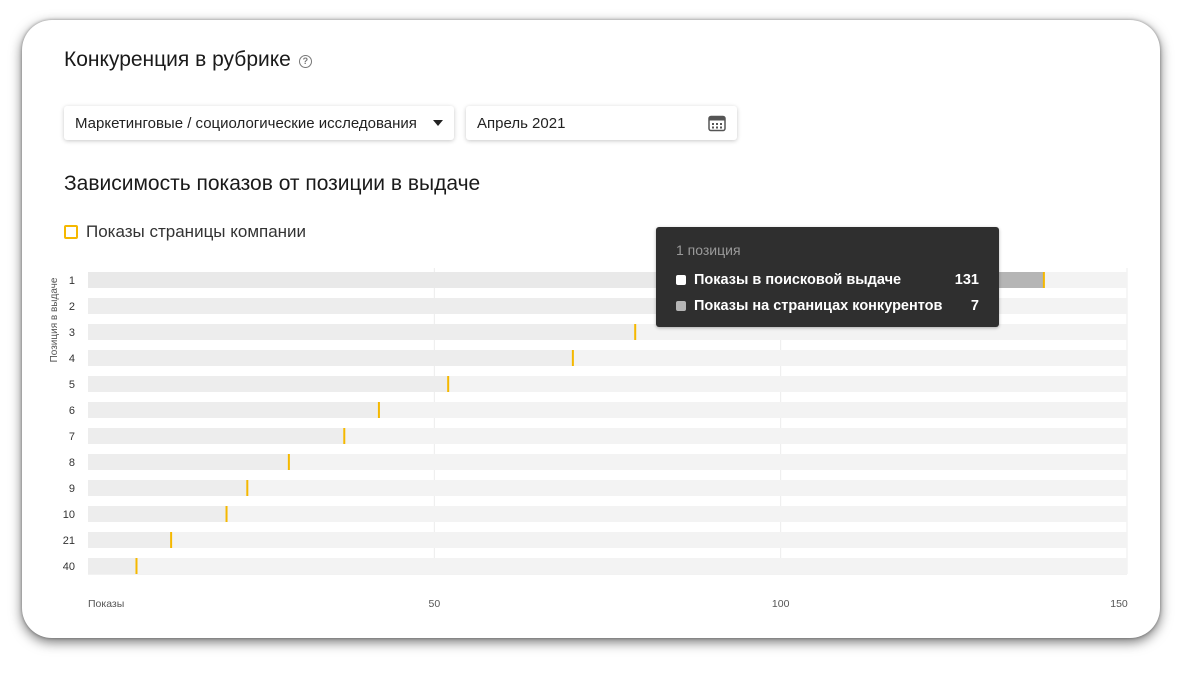 The width and height of the screenshot is (1194, 673). Describe the element at coordinates (72, 333) in the screenshot. I see `y-tick-label-3: 3` at that location.